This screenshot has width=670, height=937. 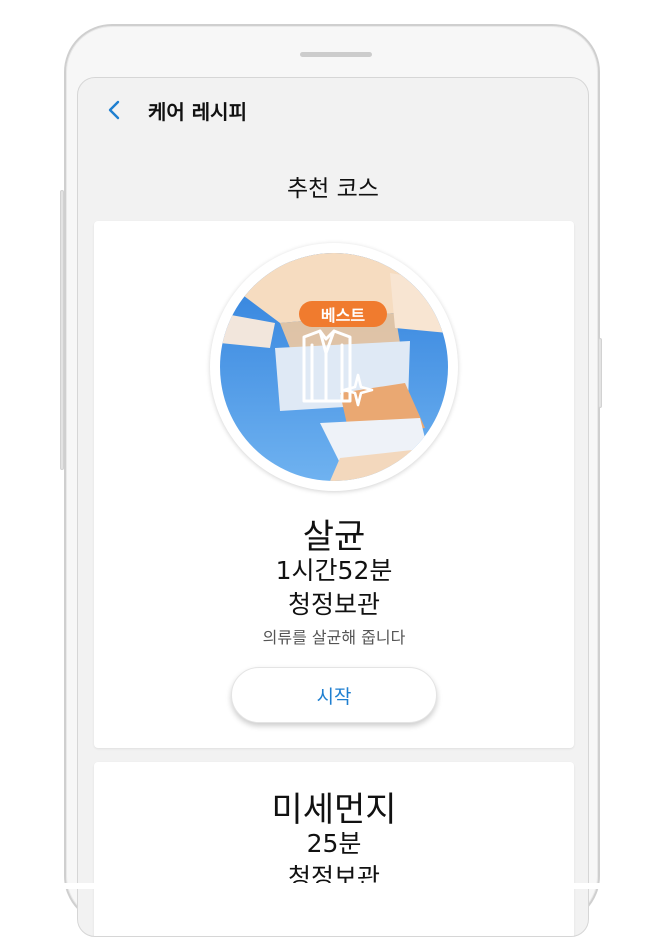 I want to click on speaker-grille, so click(x=336, y=54).